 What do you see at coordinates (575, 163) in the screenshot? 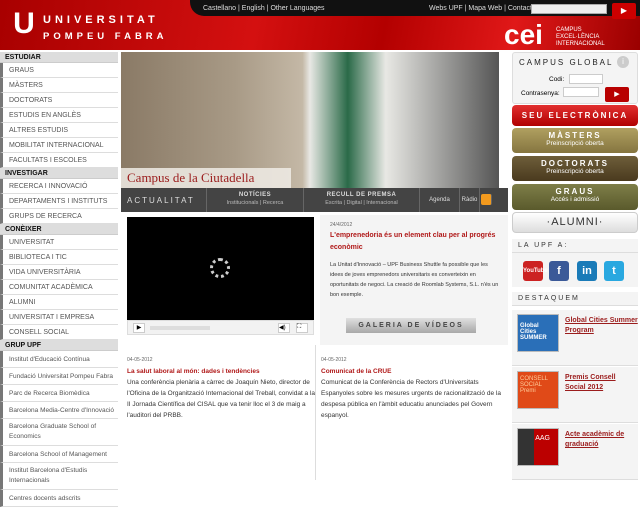
I see `doctorats-label: DOCTORATS` at bounding box center [575, 163].